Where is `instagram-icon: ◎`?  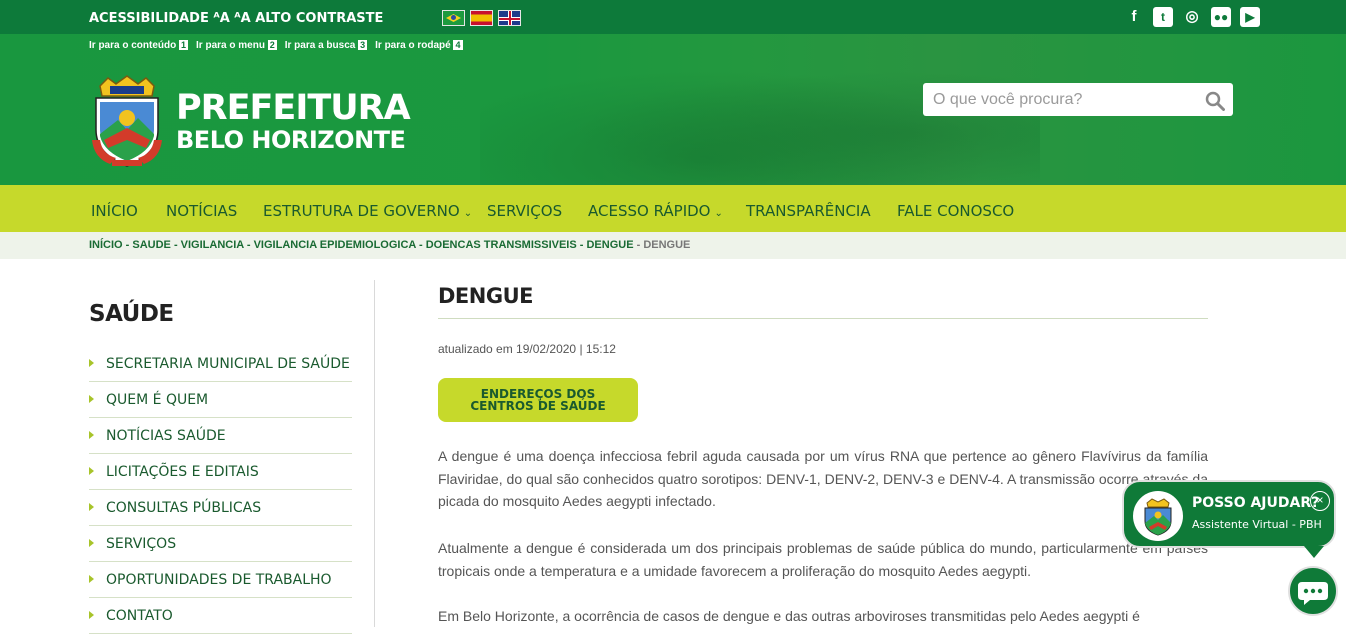 instagram-icon: ◎ is located at coordinates (1192, 17).